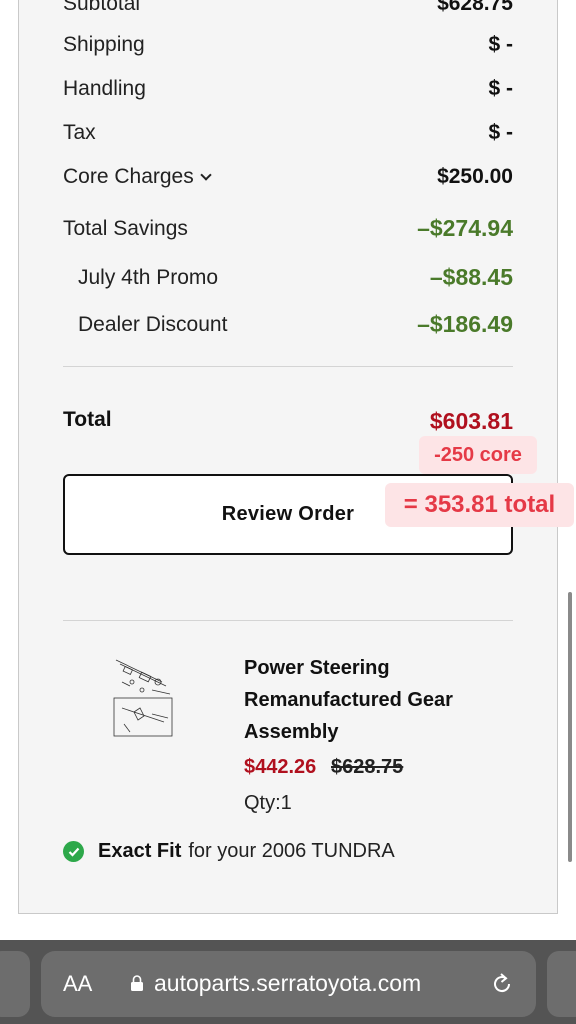  I want to click on page-scrollbar, so click(570, 727).